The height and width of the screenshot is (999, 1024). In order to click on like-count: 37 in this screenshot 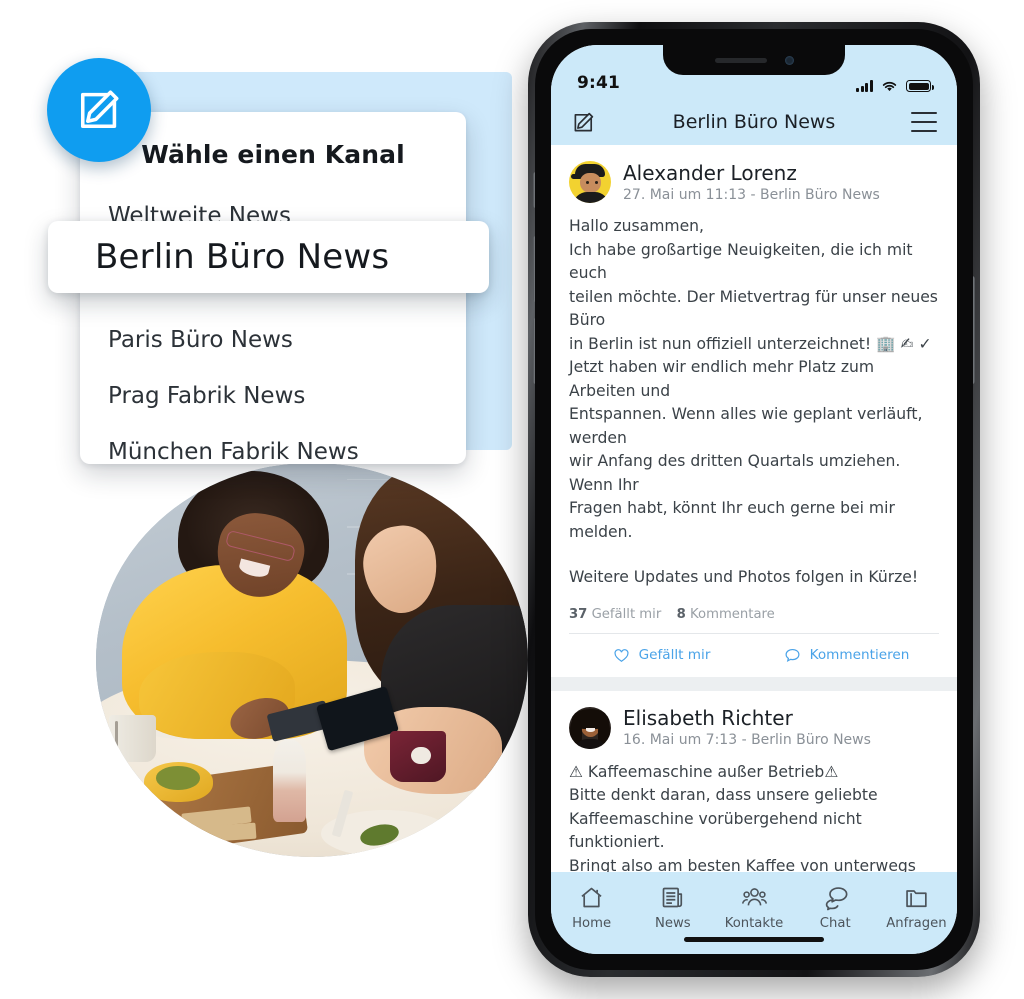, I will do `click(578, 614)`.